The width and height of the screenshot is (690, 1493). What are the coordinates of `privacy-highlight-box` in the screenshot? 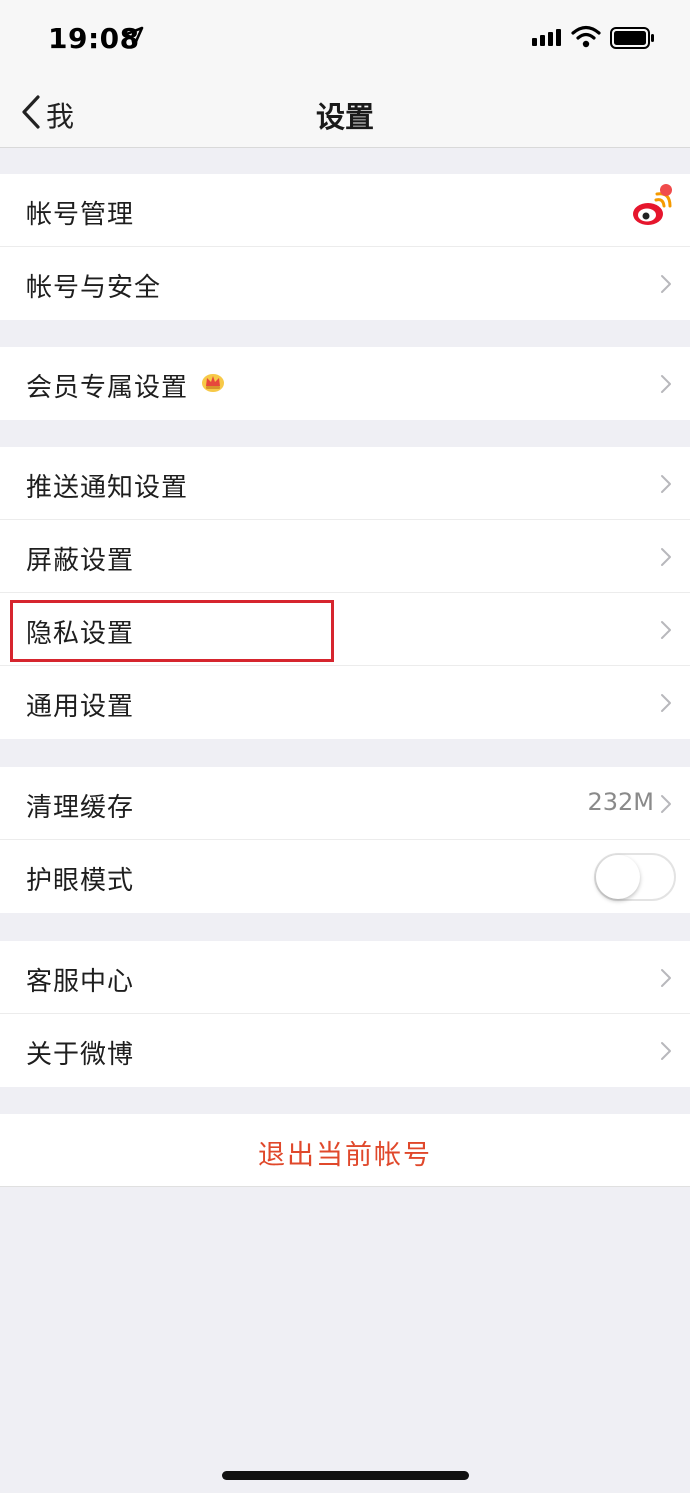 It's located at (172, 631).